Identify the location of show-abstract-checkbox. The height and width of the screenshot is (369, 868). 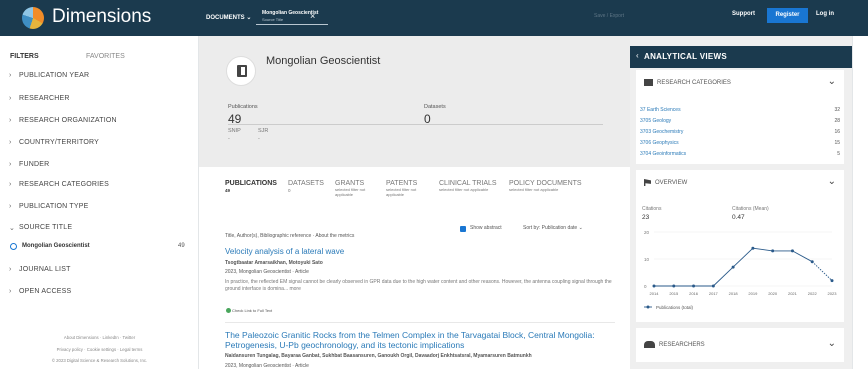
(463, 229).